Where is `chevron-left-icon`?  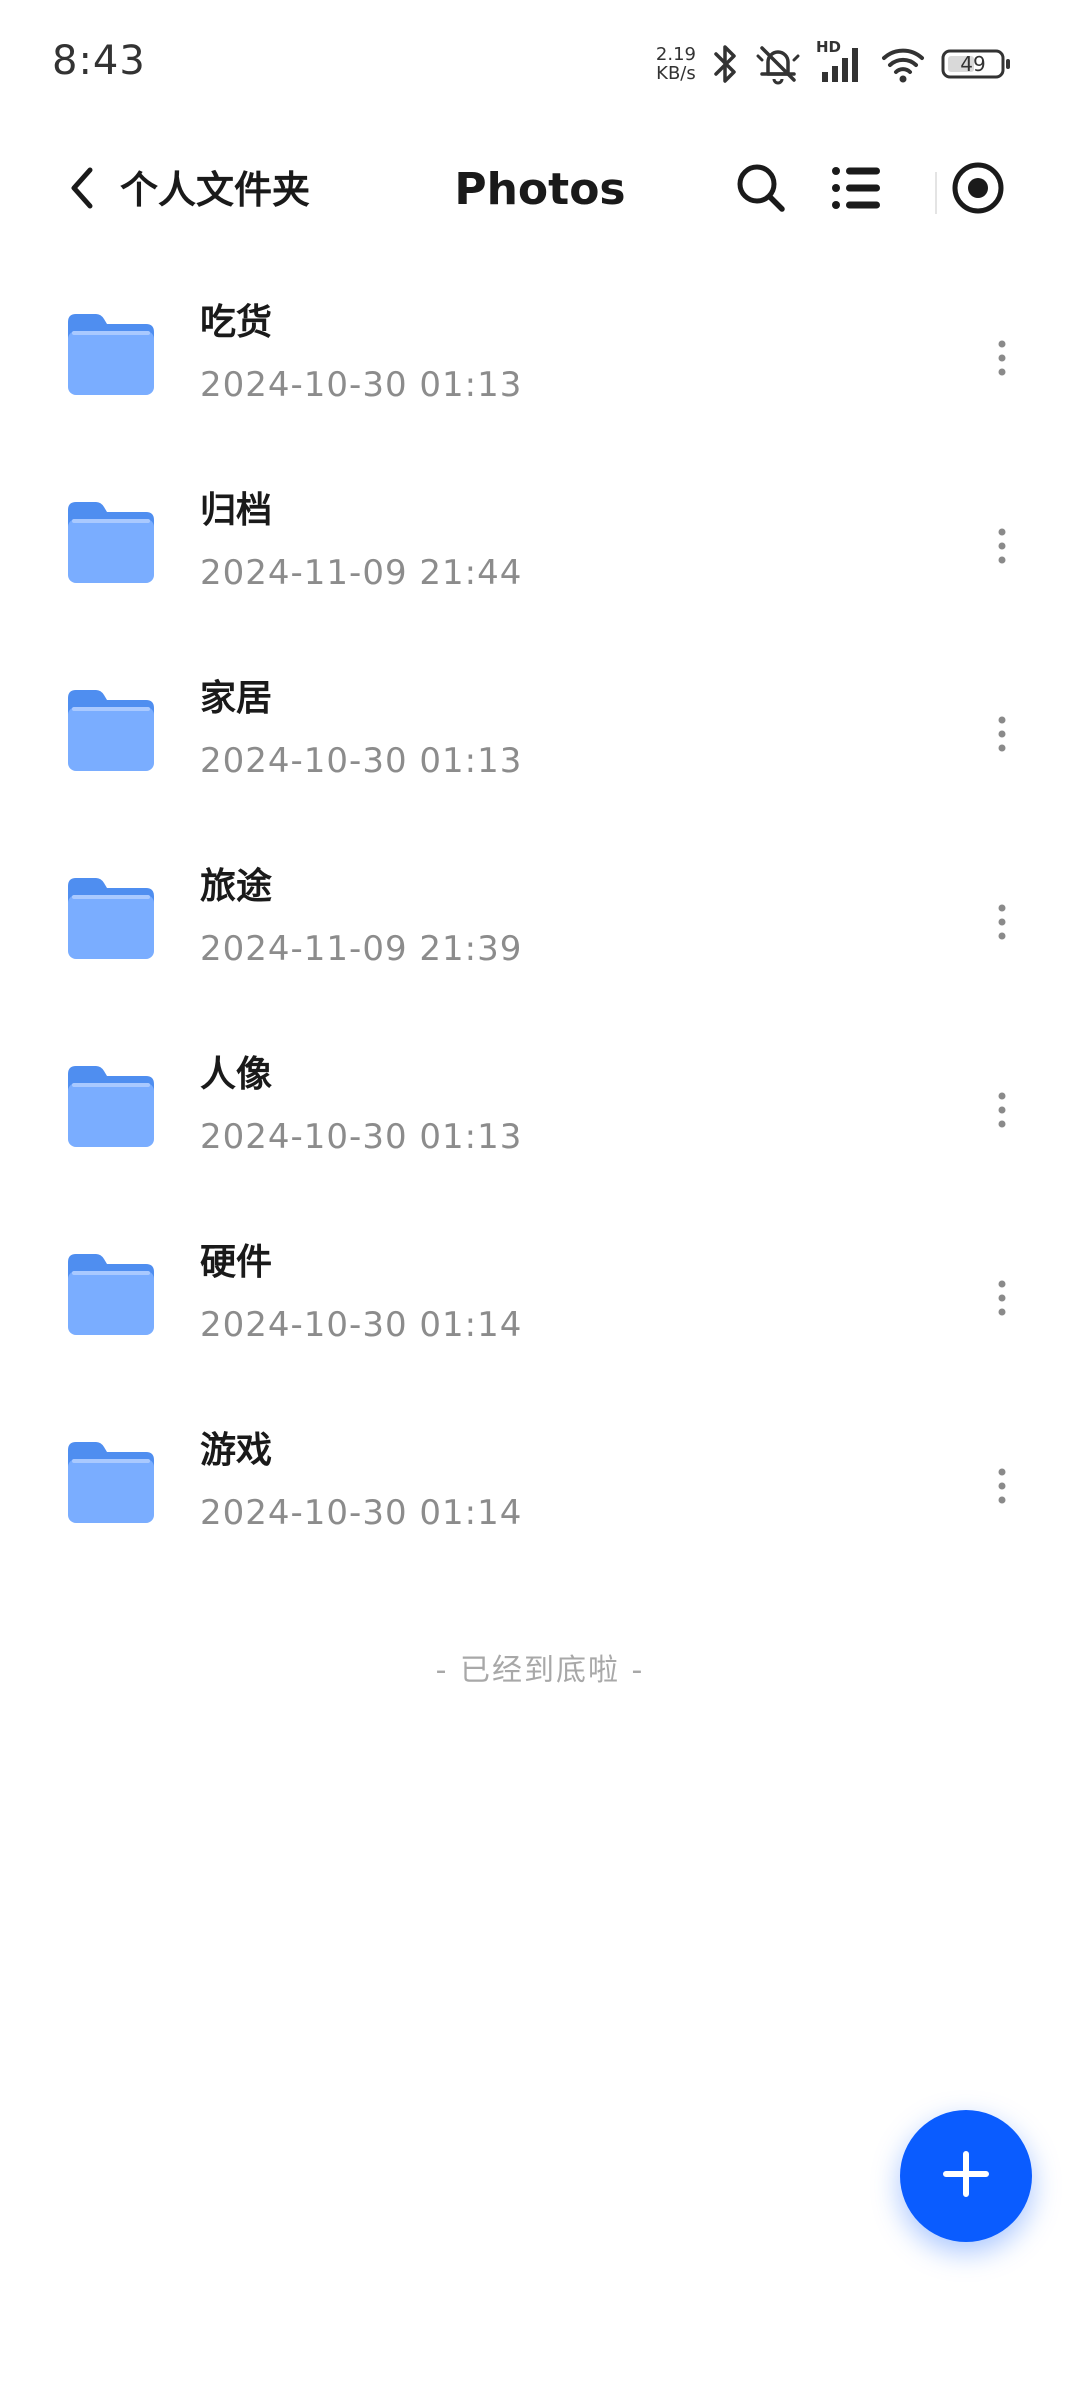
chevron-left-icon is located at coordinates (82, 190).